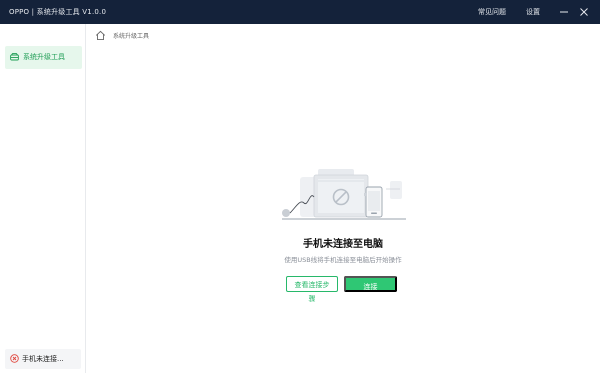 This screenshot has width=600, height=373. Describe the element at coordinates (14, 57) in the screenshot. I see `disk-icon` at that location.